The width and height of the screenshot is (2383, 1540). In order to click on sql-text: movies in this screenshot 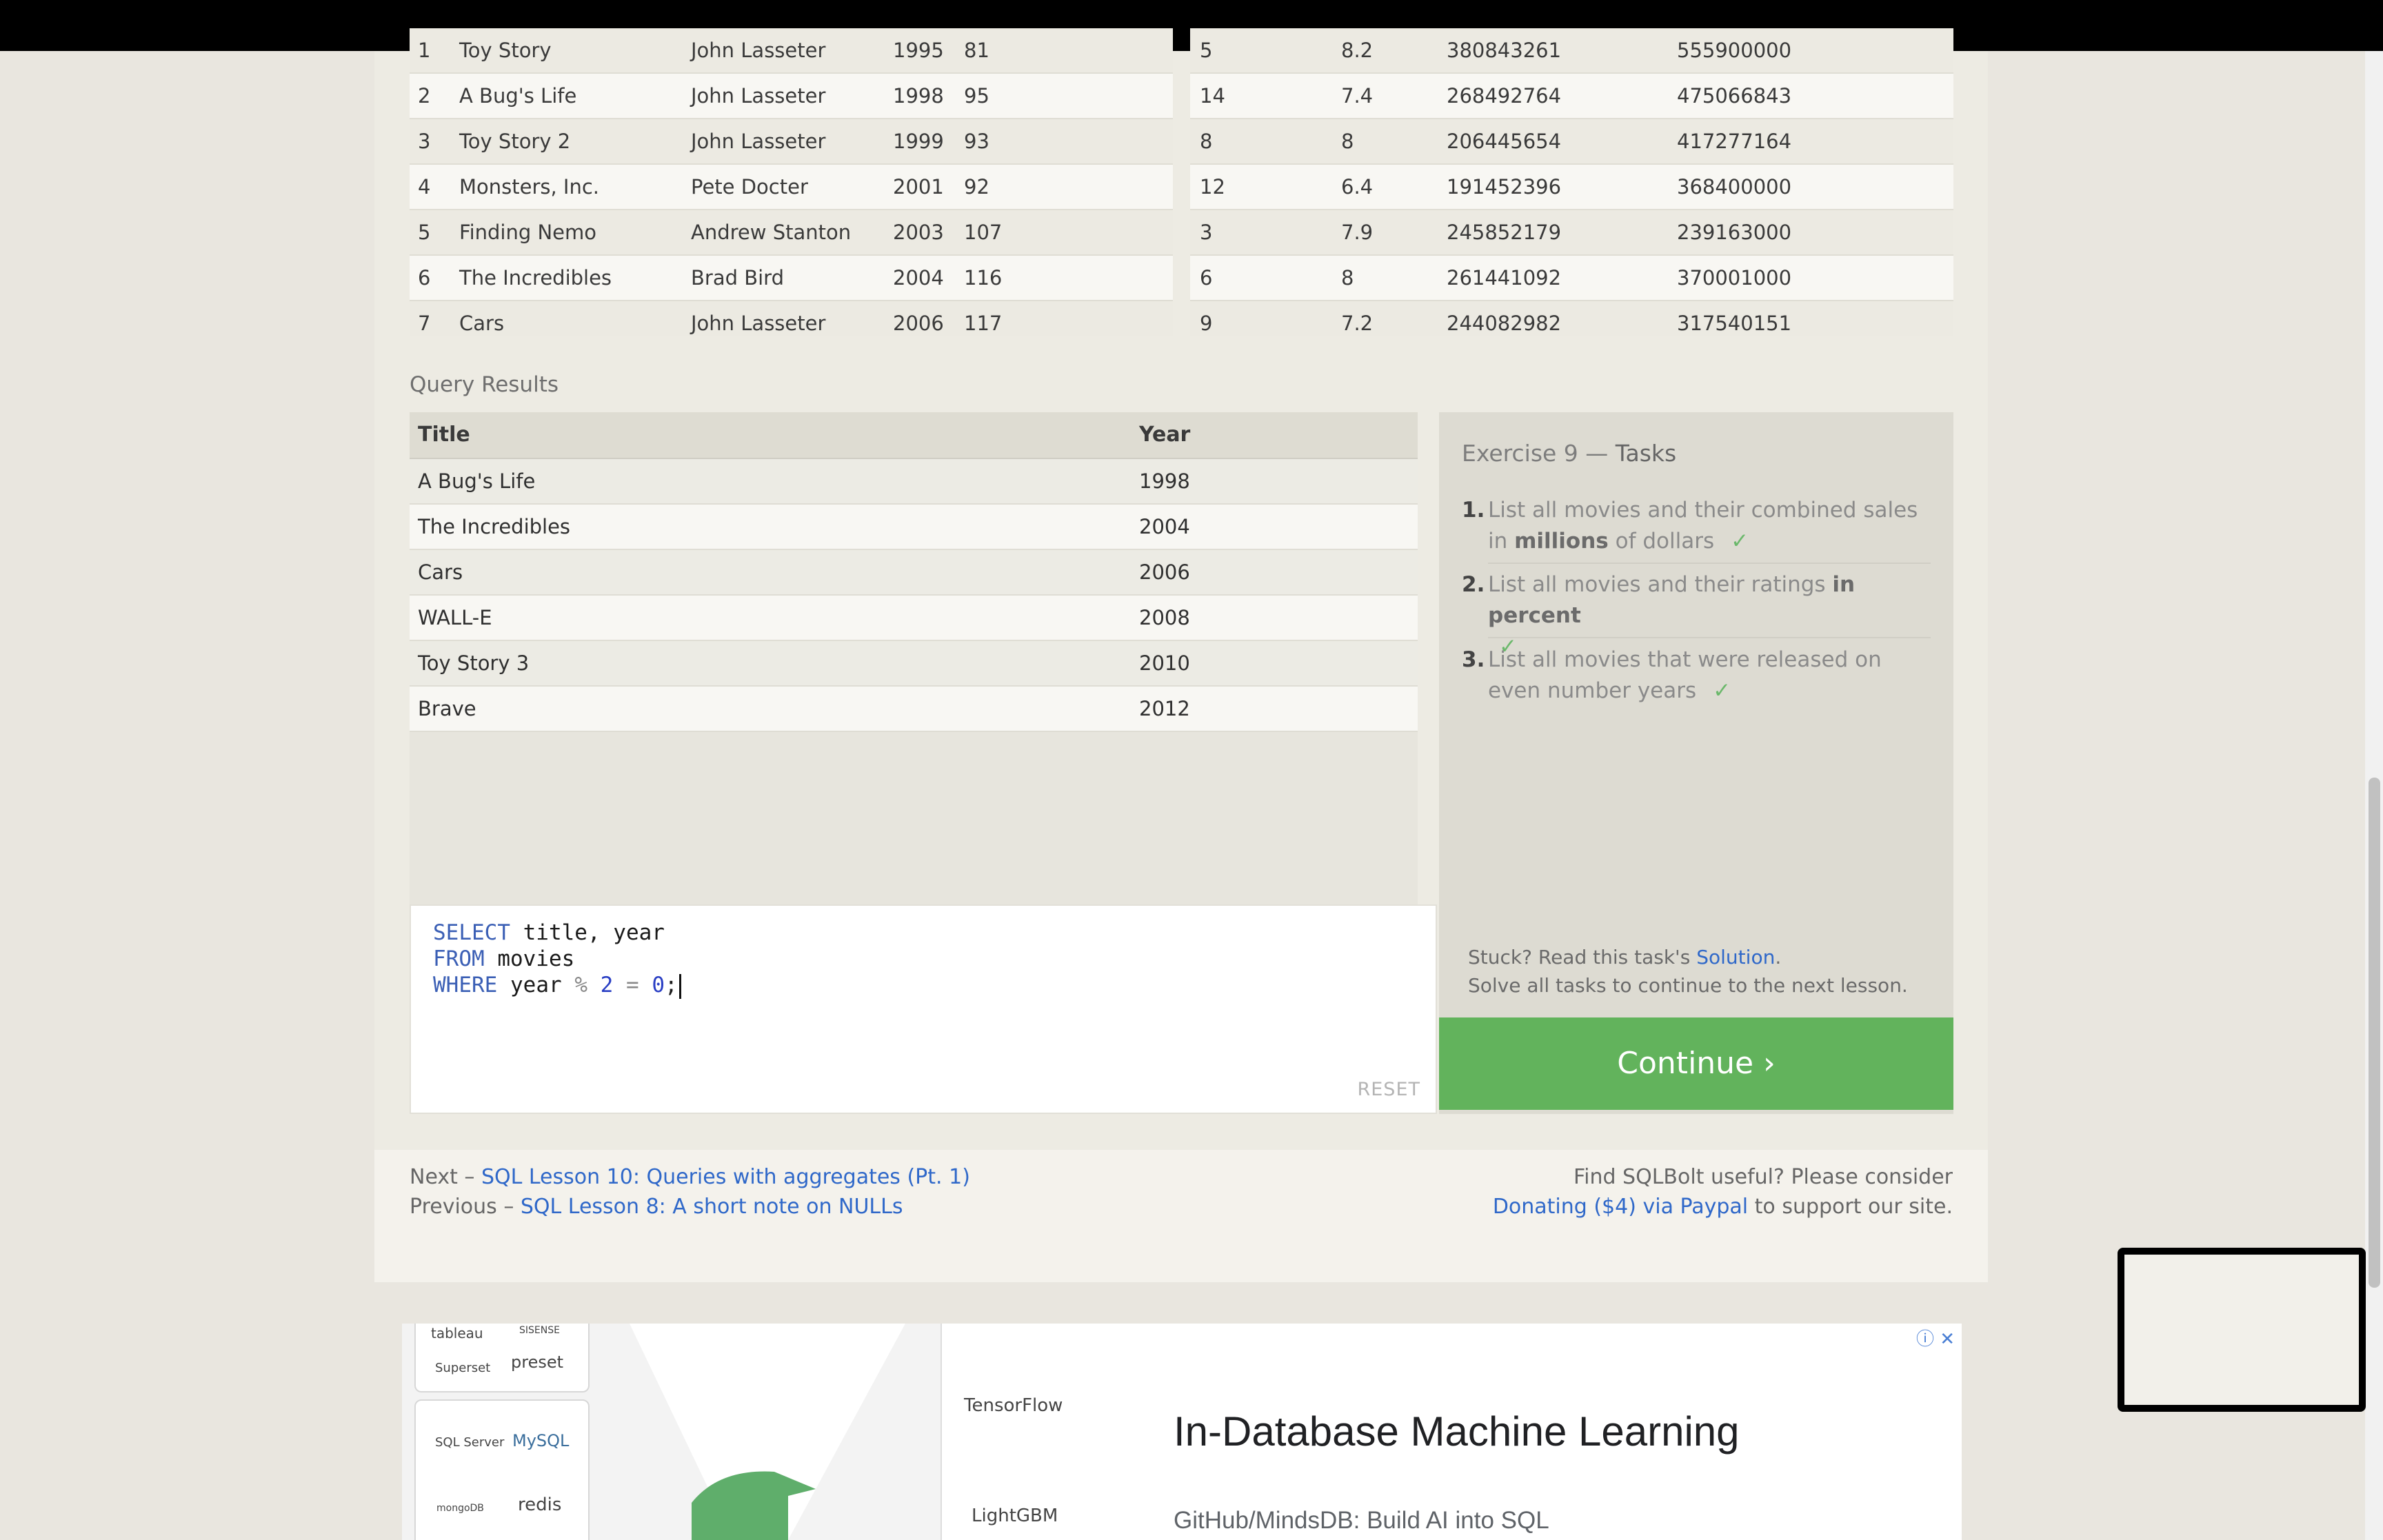, I will do `click(529, 959)`.